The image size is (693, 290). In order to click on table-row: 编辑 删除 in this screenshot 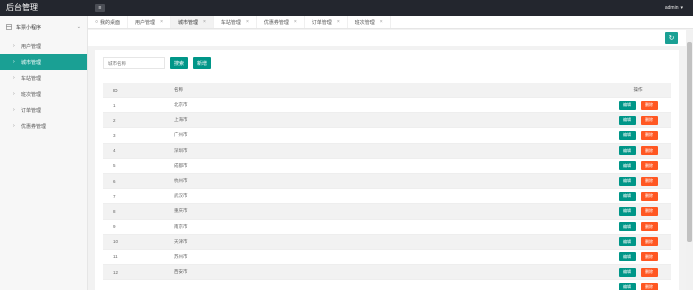, I will do `click(387, 285)`.